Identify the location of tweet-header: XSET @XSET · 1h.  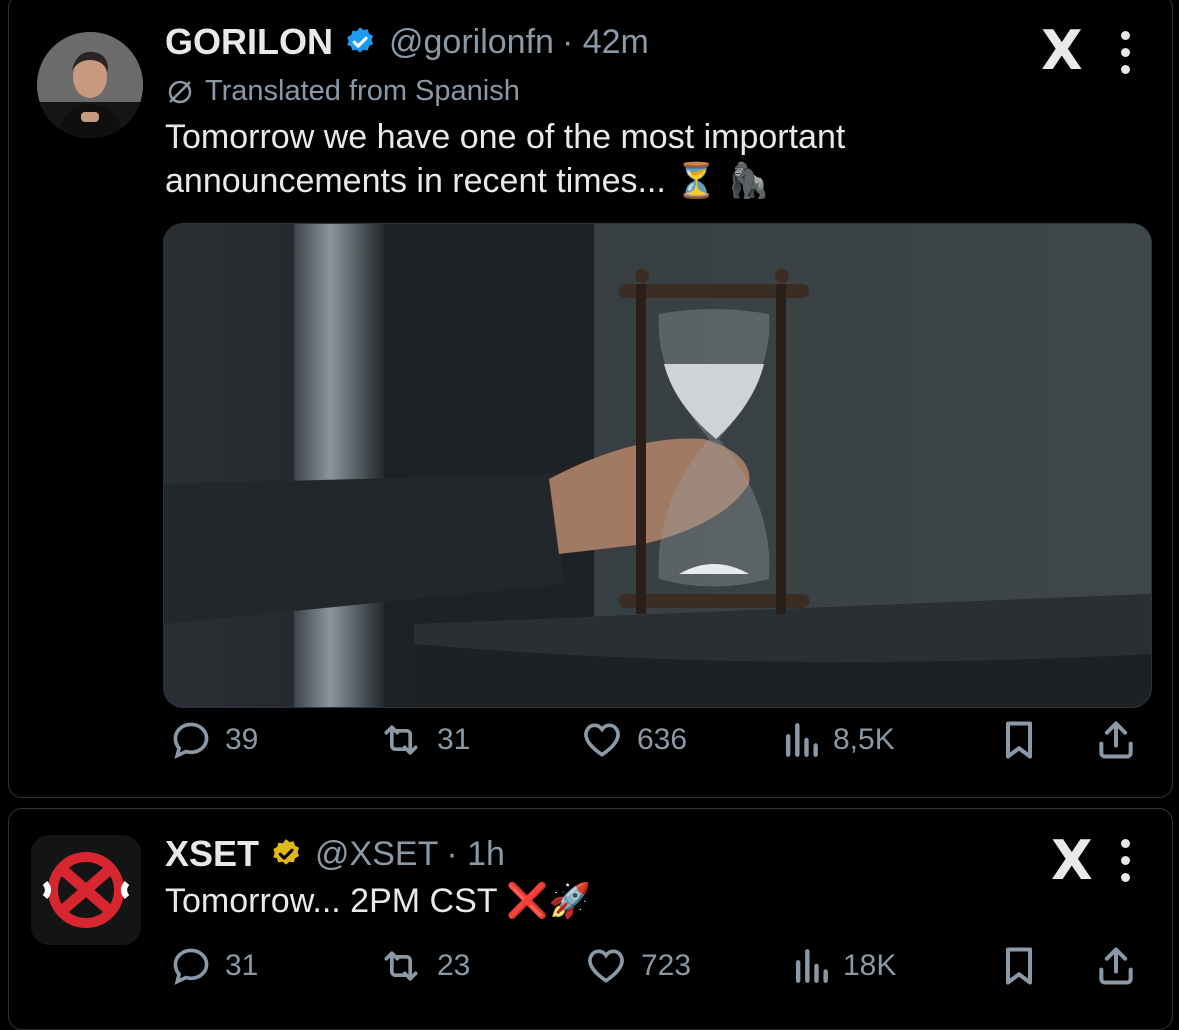
(335, 854).